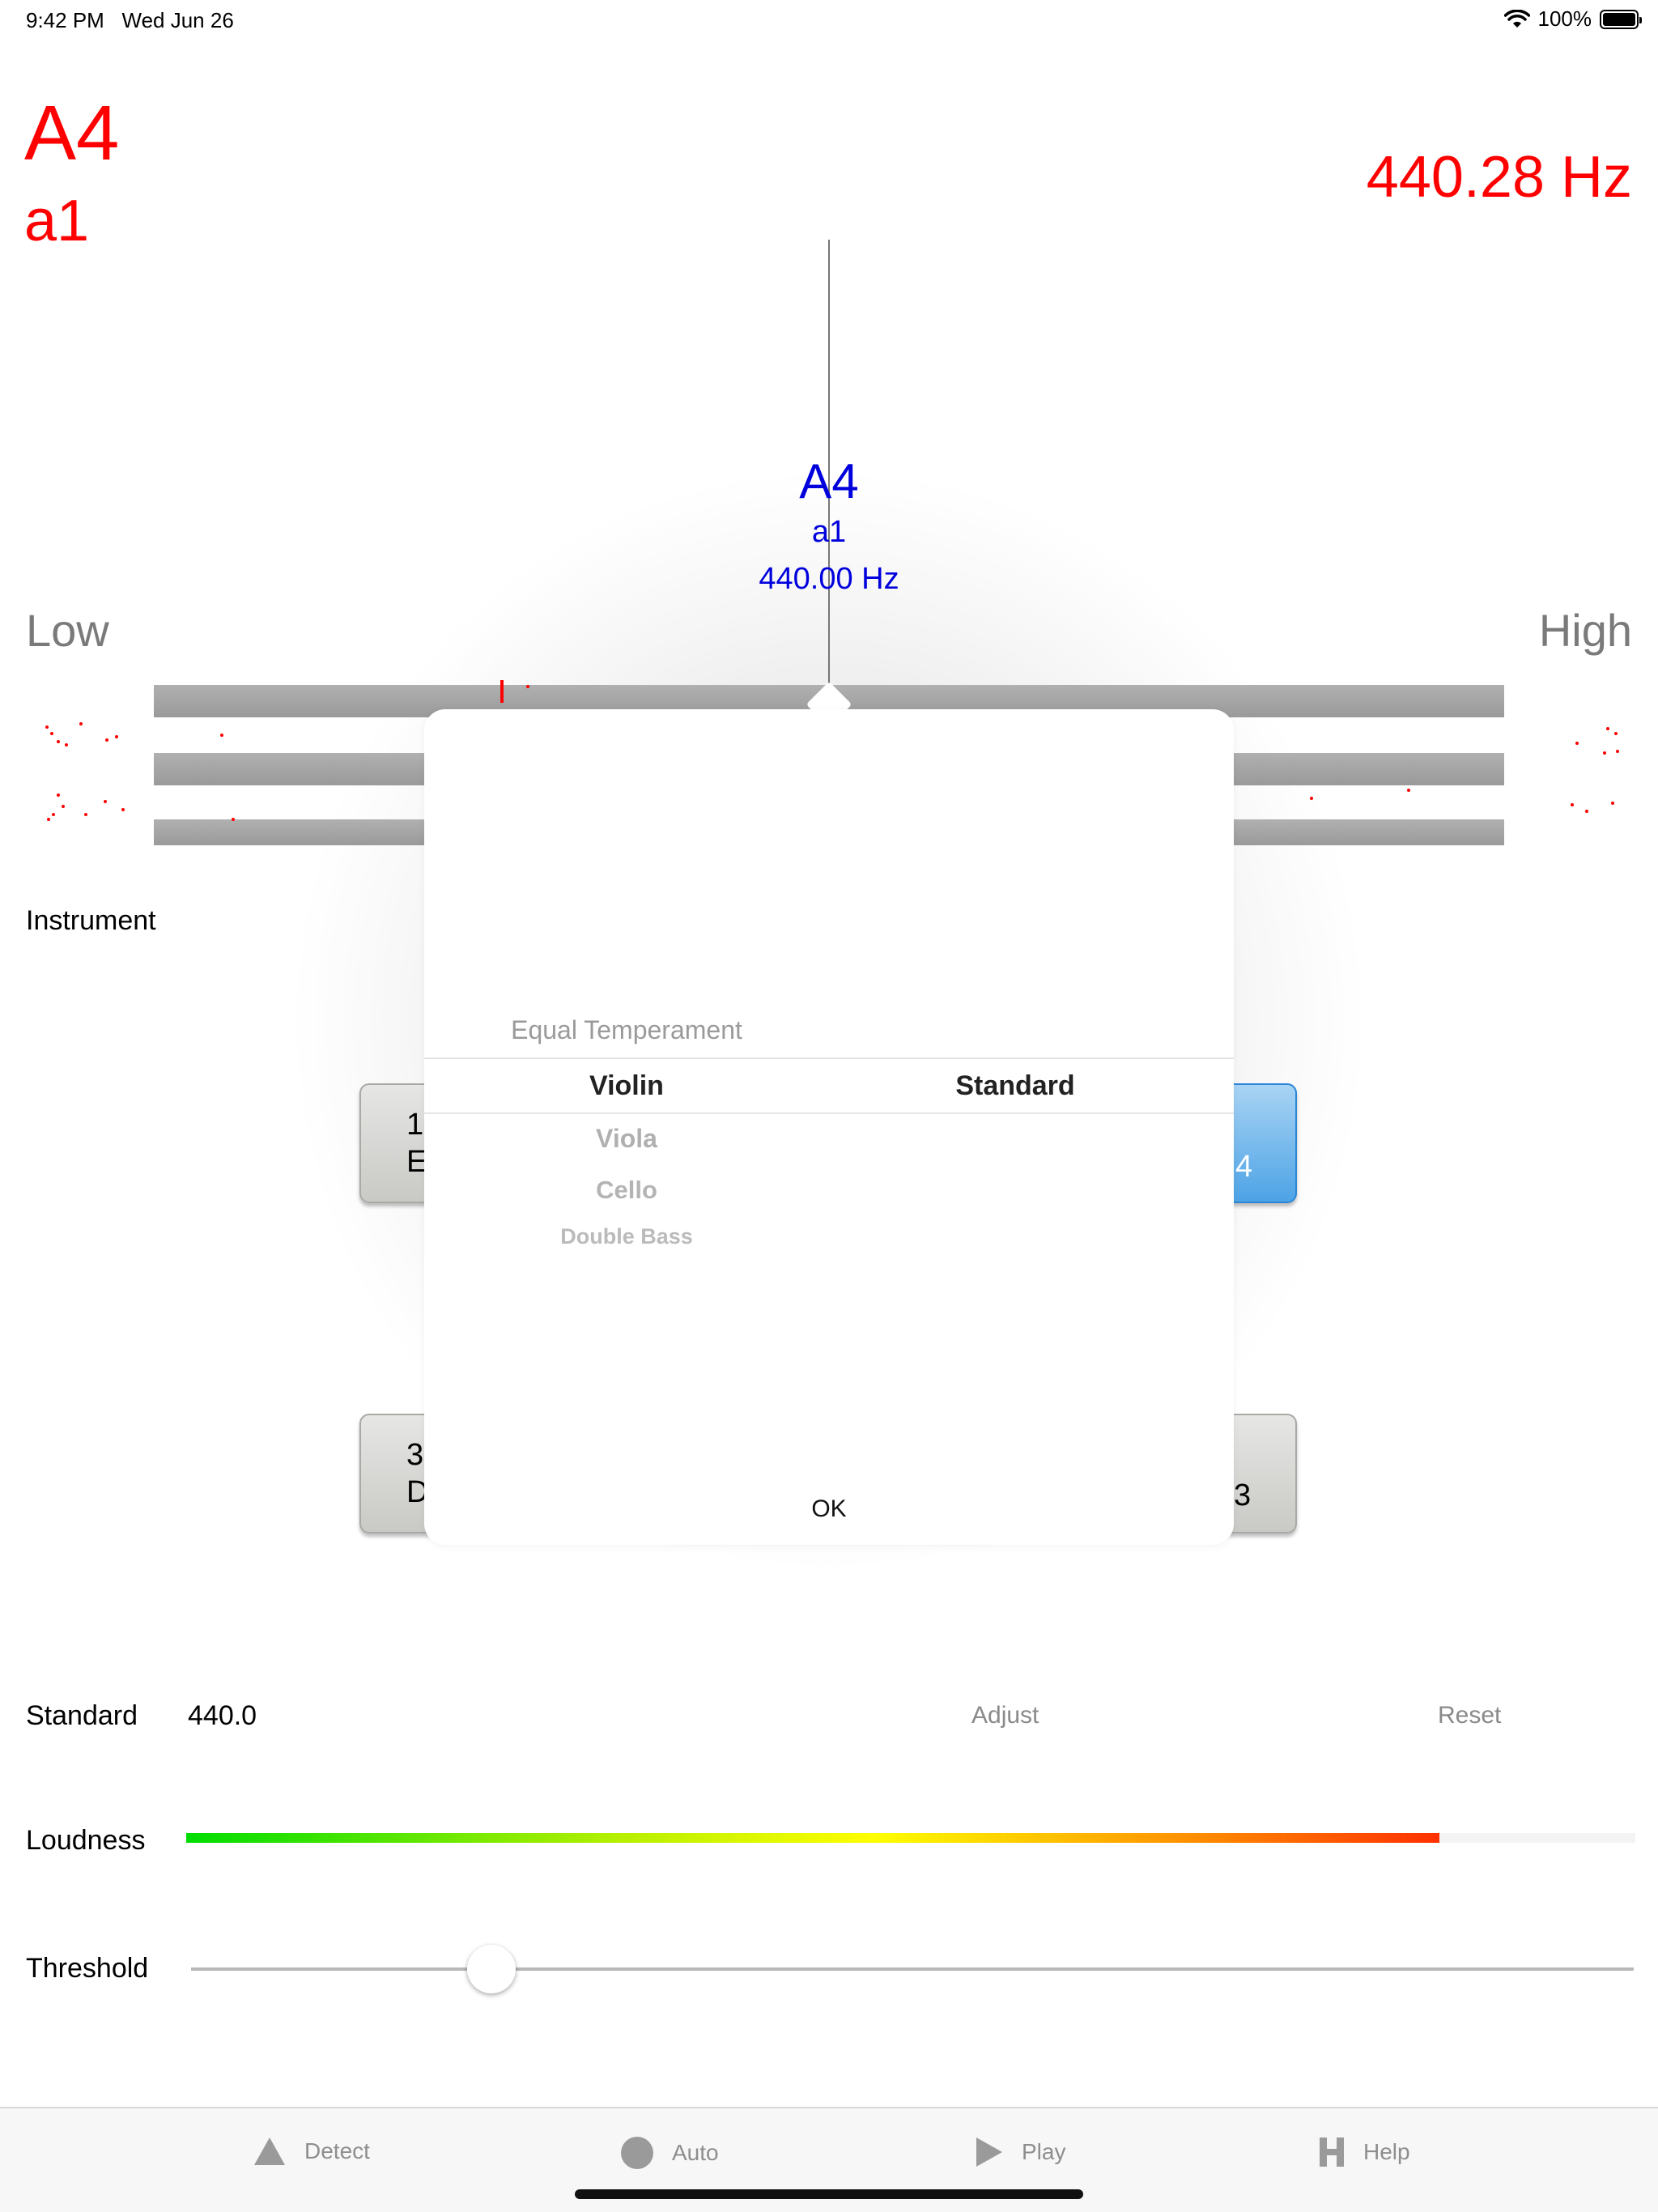 The width and height of the screenshot is (1658, 2212). What do you see at coordinates (82, 1715) in the screenshot?
I see `standard-label: Standard` at bounding box center [82, 1715].